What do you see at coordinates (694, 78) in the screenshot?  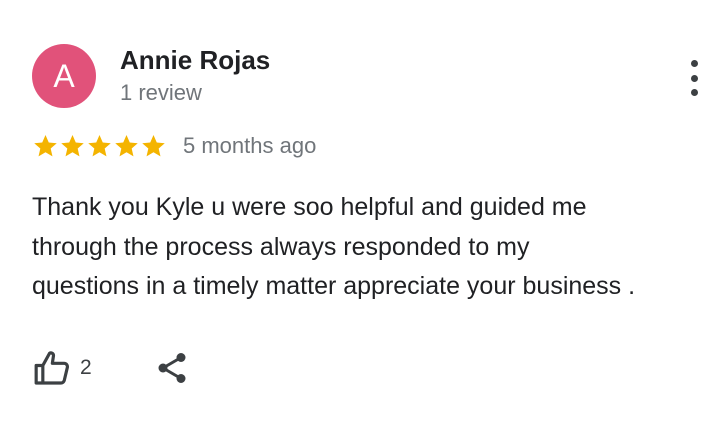 I see `more-options-button` at bounding box center [694, 78].